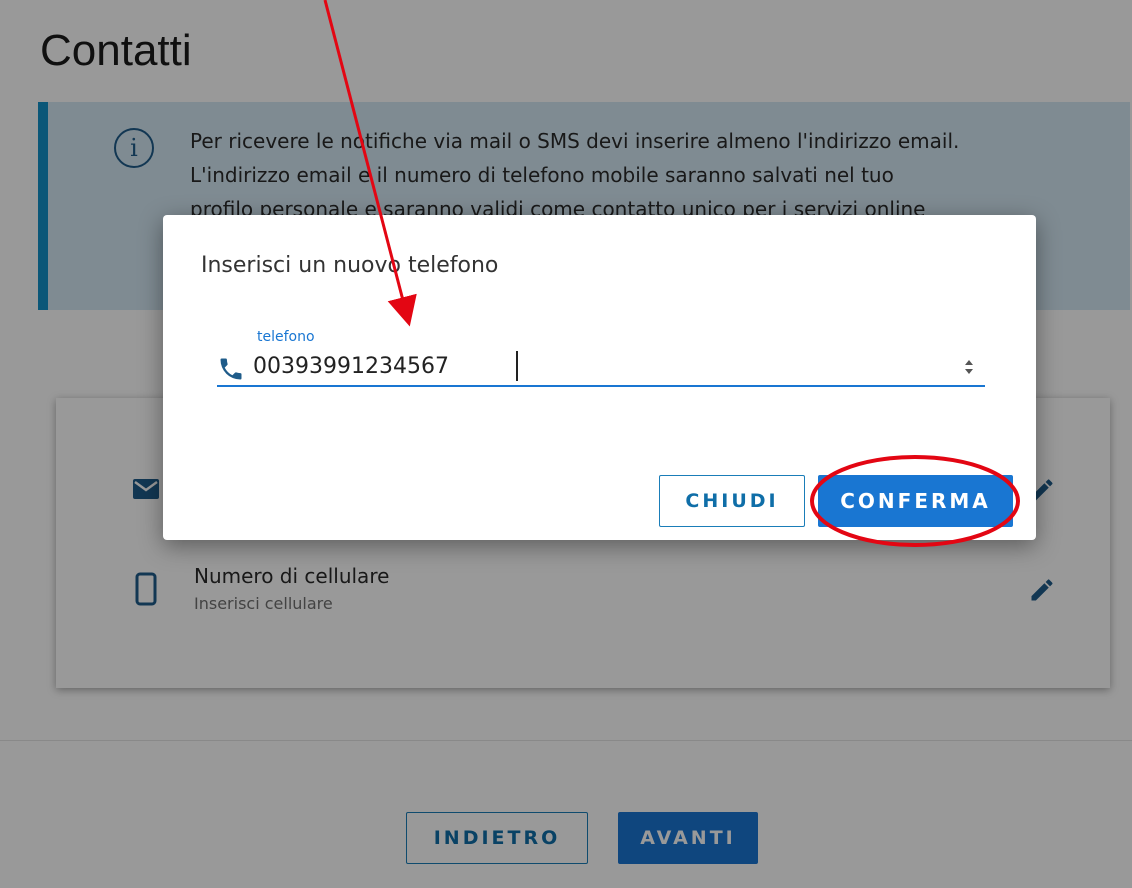  What do you see at coordinates (598, 366) in the screenshot?
I see `phone-input` at bounding box center [598, 366].